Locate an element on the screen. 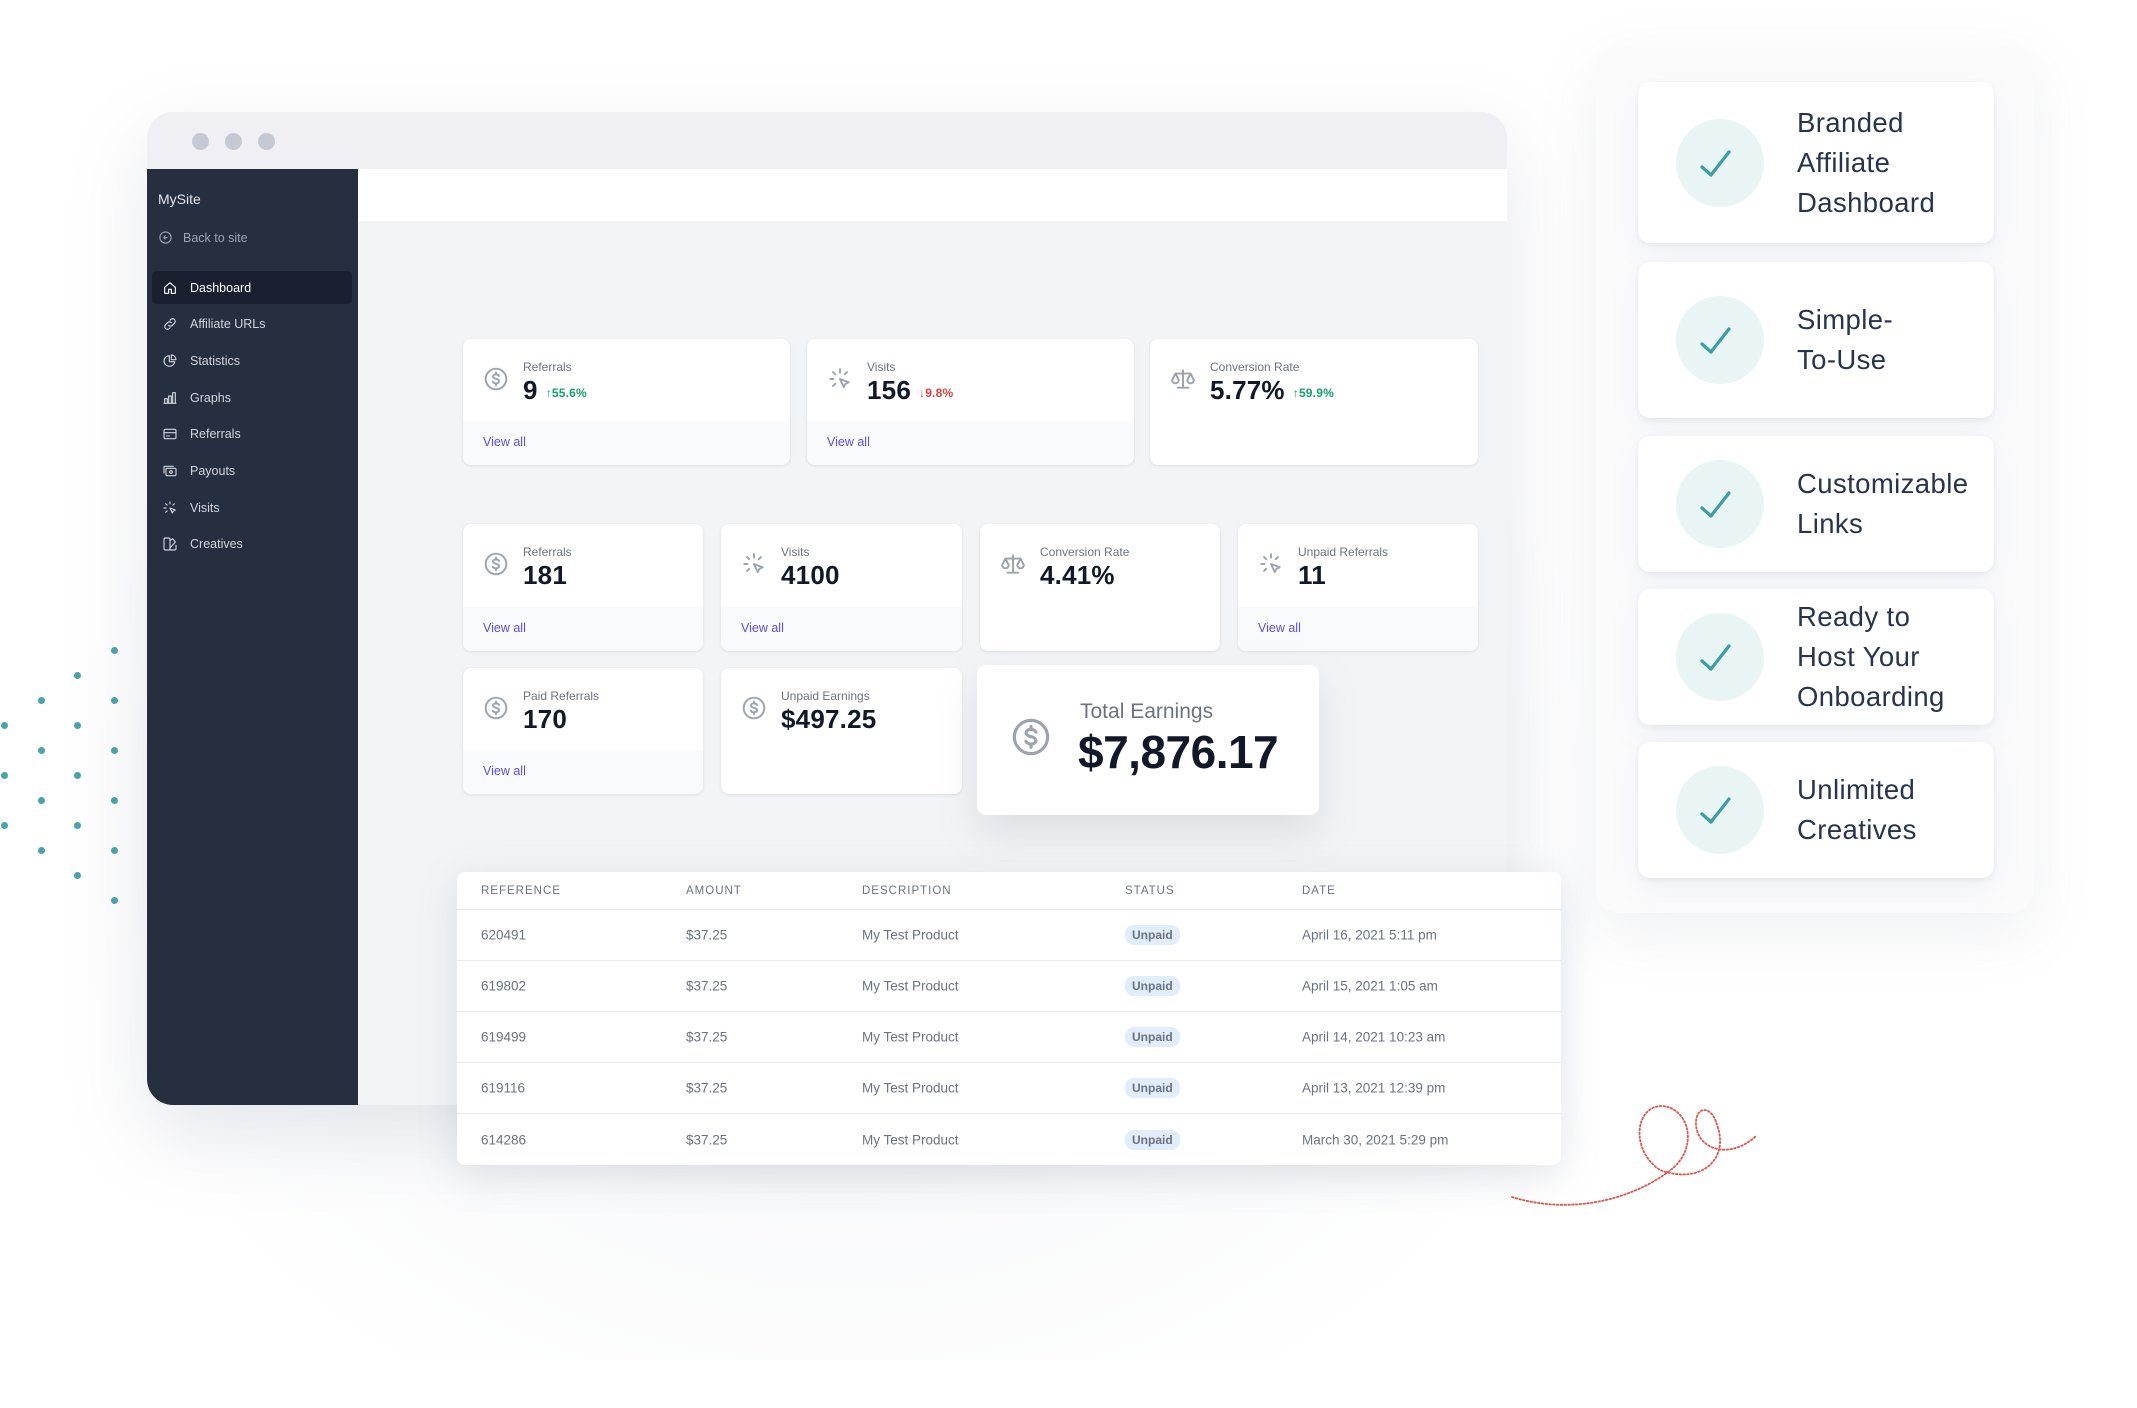 This screenshot has width=2137, height=1408. feature-text-line: Unlimited is located at coordinates (1856, 789).